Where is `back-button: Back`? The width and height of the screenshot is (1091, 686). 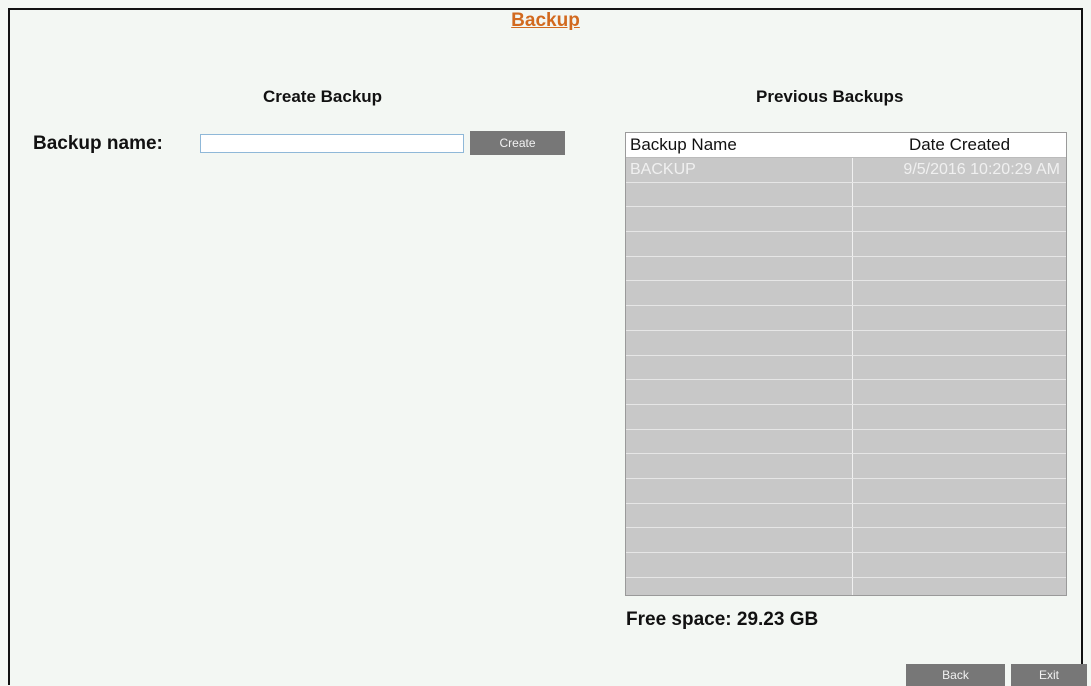
back-button: Back is located at coordinates (955, 675).